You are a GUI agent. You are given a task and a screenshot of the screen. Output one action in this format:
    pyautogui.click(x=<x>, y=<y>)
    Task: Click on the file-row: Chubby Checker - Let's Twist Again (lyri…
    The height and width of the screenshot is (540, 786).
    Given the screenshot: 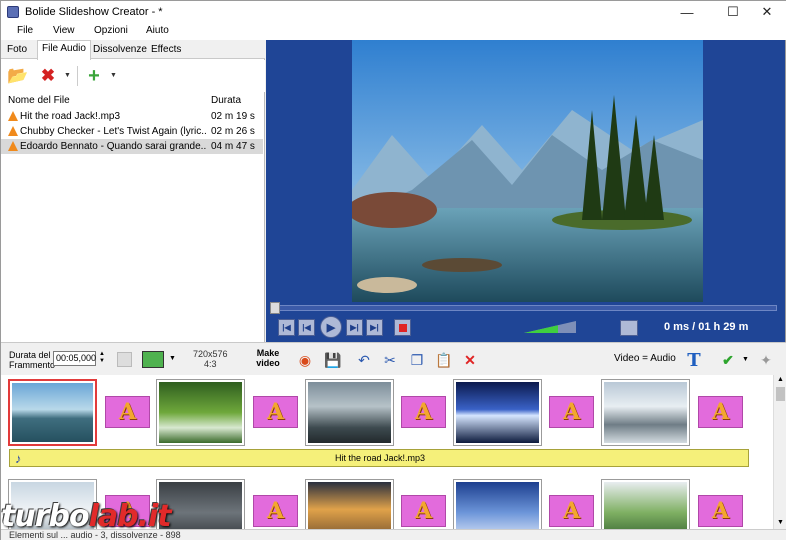 What is the action you would take?
    pyautogui.click(x=132, y=131)
    